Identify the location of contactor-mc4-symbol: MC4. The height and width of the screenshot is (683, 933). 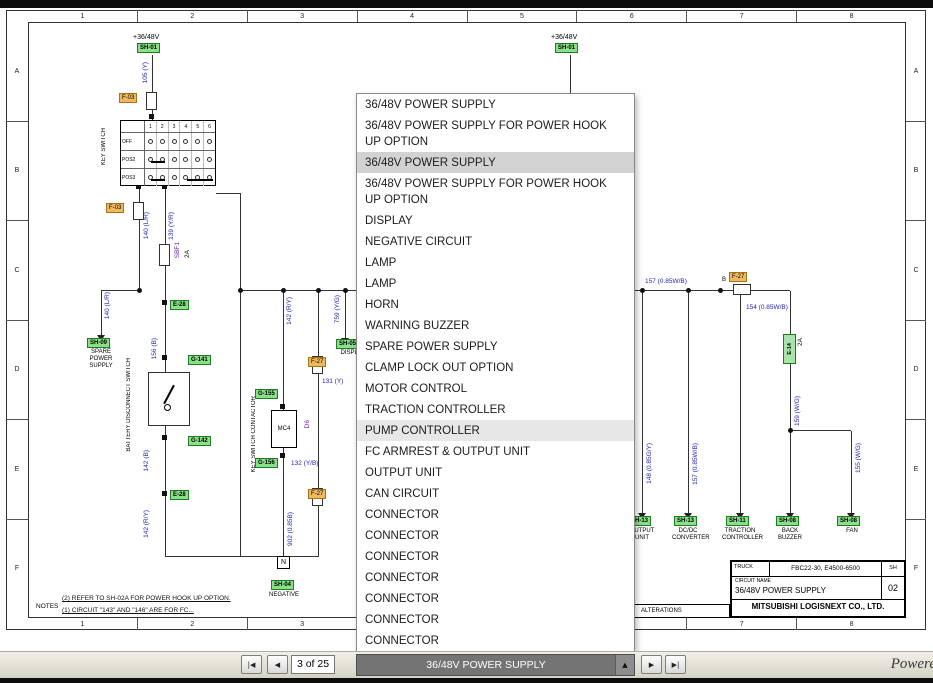
(284, 429).